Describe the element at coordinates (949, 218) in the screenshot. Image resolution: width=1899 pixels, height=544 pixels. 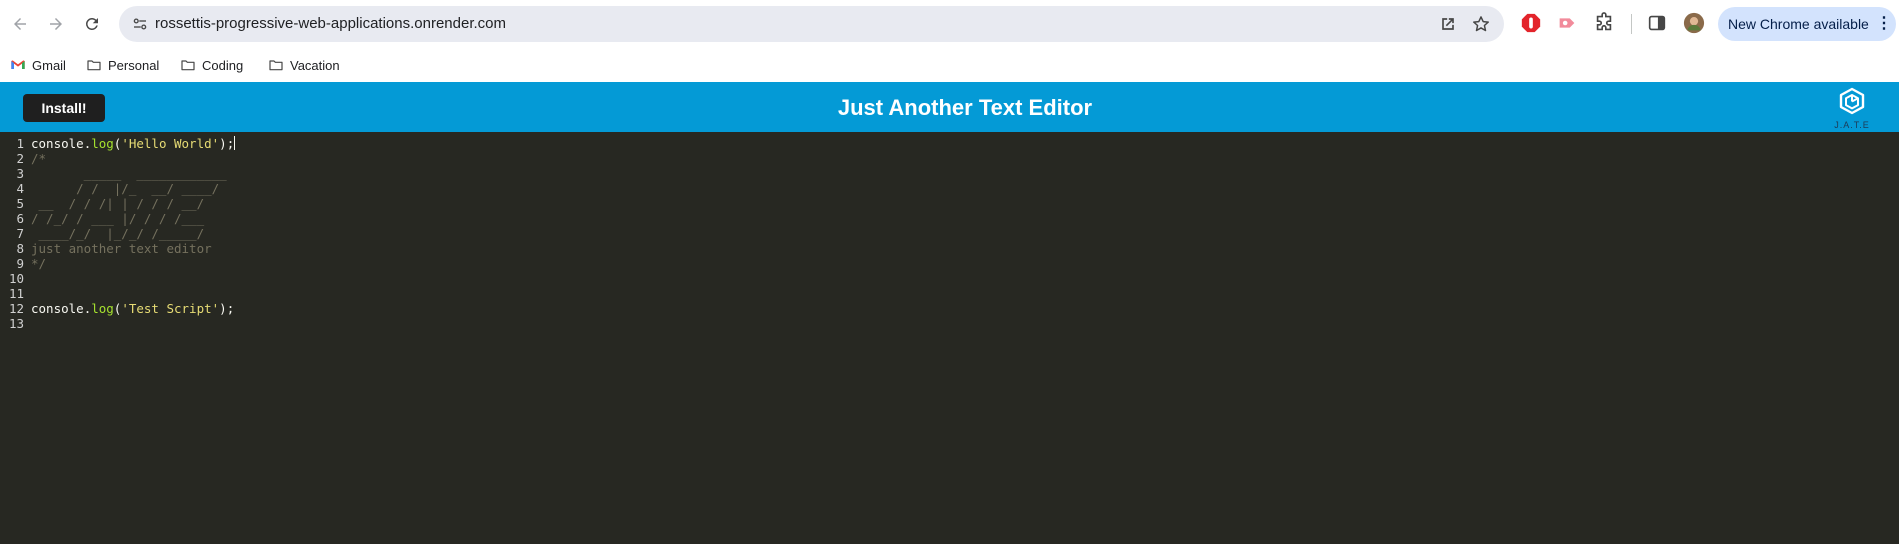
I see `editor-line: 6 / /_/ / ___ |/ / / /___` at that location.